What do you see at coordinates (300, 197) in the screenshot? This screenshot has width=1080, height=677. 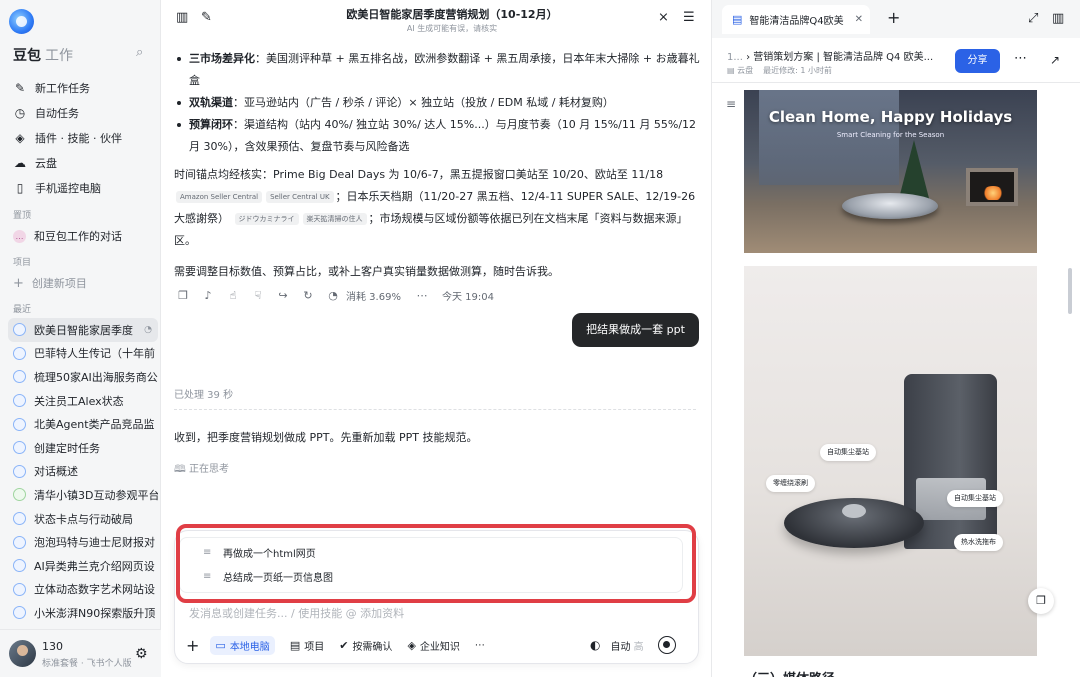 I see `source-tag: Seller Central UK` at bounding box center [300, 197].